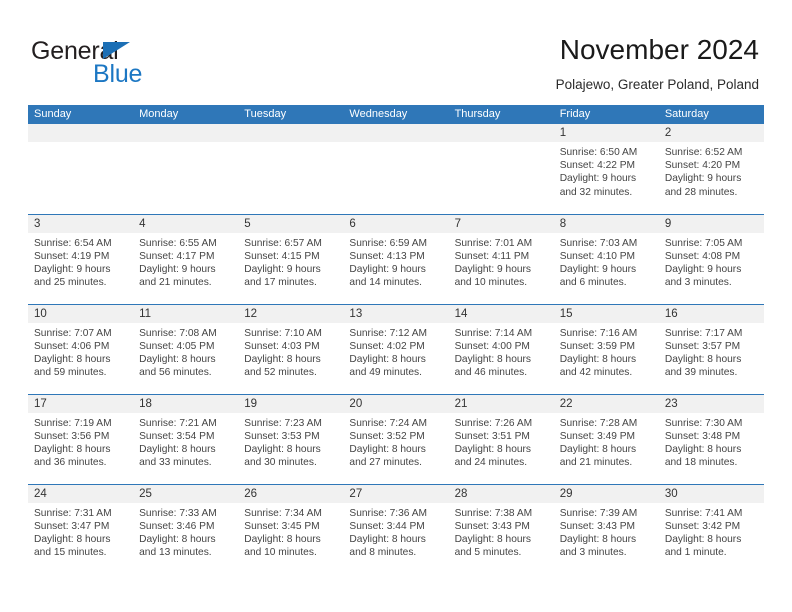 The width and height of the screenshot is (792, 612). I want to click on day-detail-line: Sunrise: 7:23 AM, so click(283, 423).